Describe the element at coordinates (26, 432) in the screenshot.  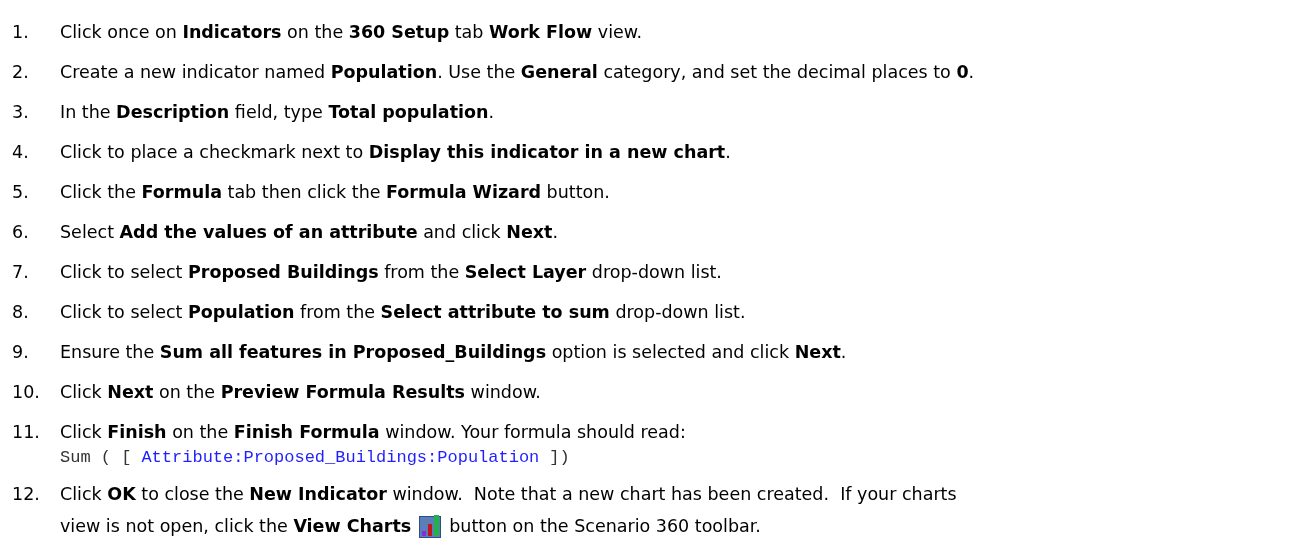
I see `step-number: 11.` at that location.